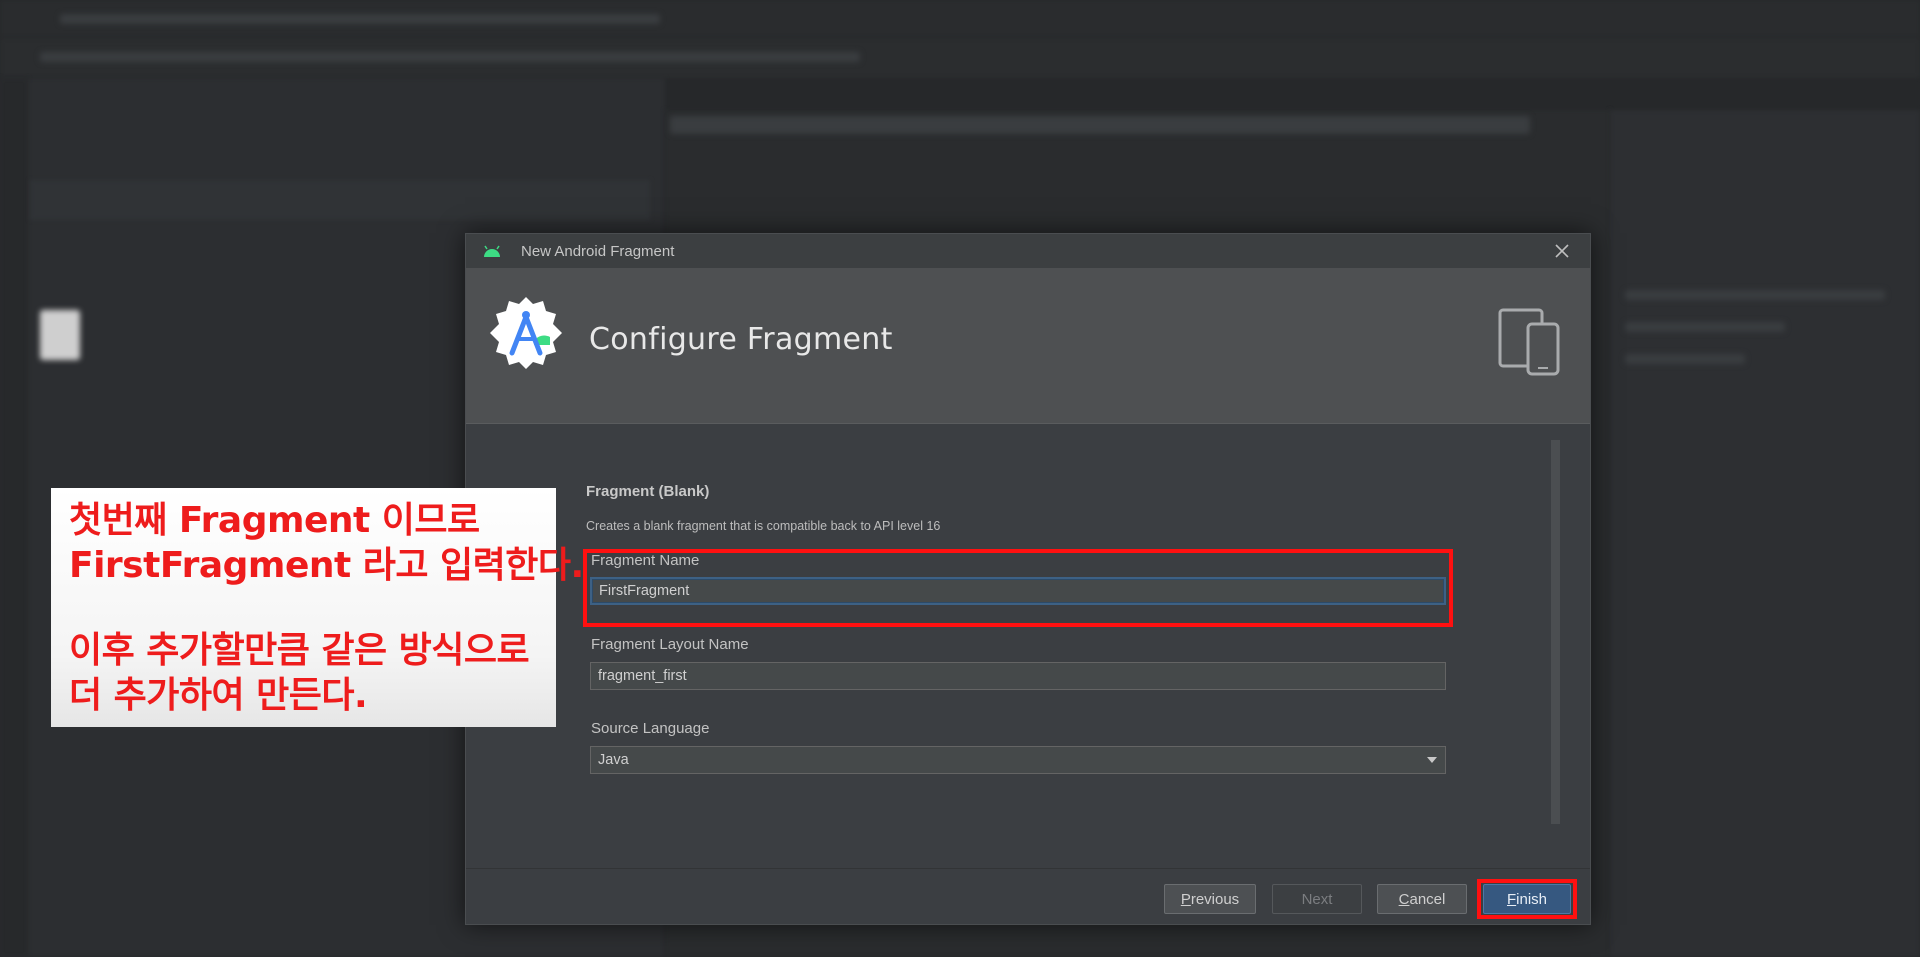 Image resolution: width=1920 pixels, height=957 pixels. Describe the element at coordinates (1511, 899) in the screenshot. I see `finish-mnemonic: F` at that location.